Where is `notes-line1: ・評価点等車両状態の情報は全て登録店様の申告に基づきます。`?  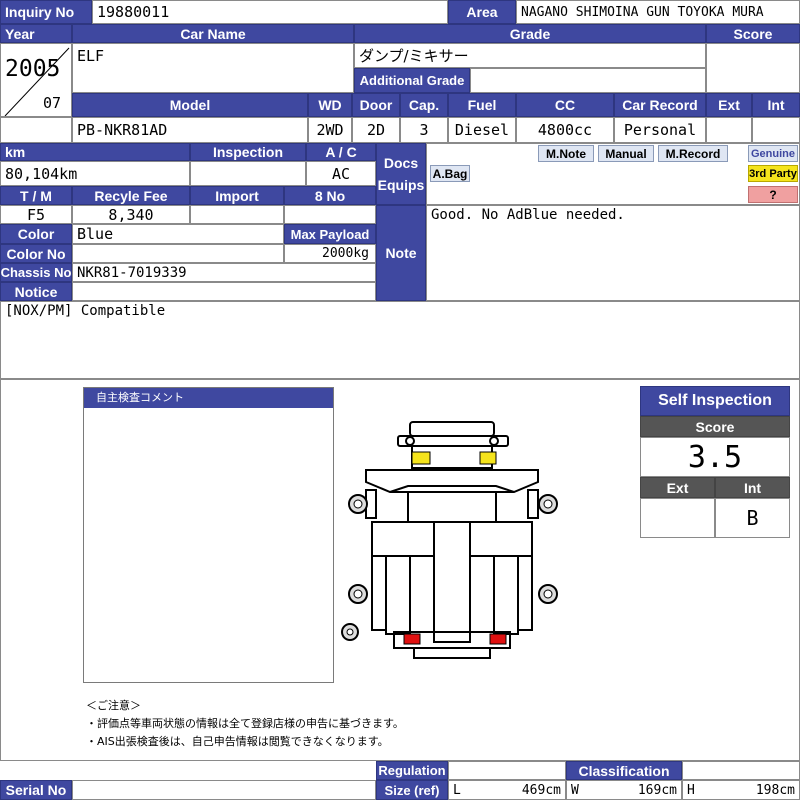
notes-line1: ・評価点等車両状態の情報は全て登録店様の申告に基づきます。 is located at coordinates (245, 723).